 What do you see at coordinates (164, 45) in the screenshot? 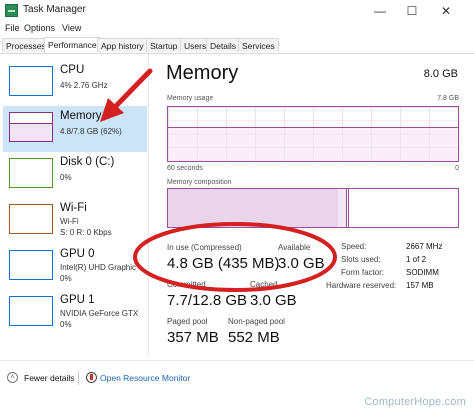
I see `tab-startup: Startup` at bounding box center [164, 45].